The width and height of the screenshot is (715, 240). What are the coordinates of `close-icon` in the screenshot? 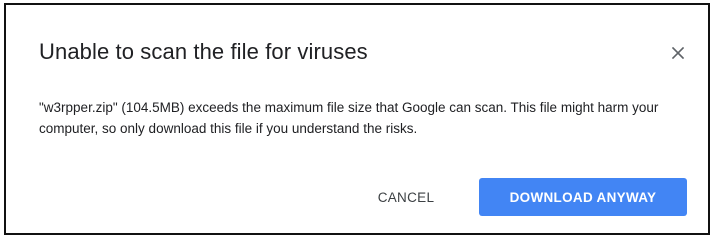 It's located at (678, 53).